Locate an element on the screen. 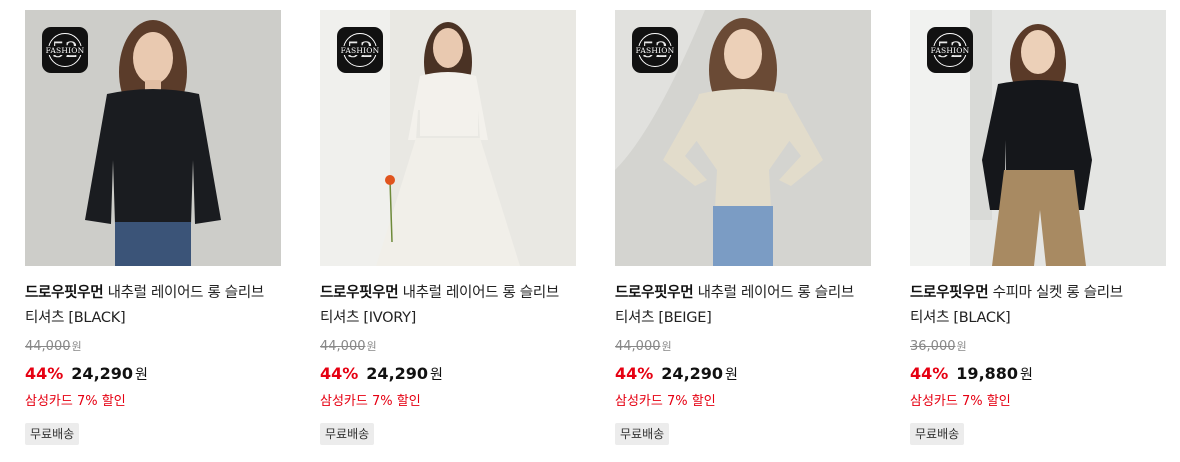  product-title: 드로우핏우먼 수피마 실켓 롱 슬리브 티셔츠 [BLACK] is located at coordinates (1038, 306).